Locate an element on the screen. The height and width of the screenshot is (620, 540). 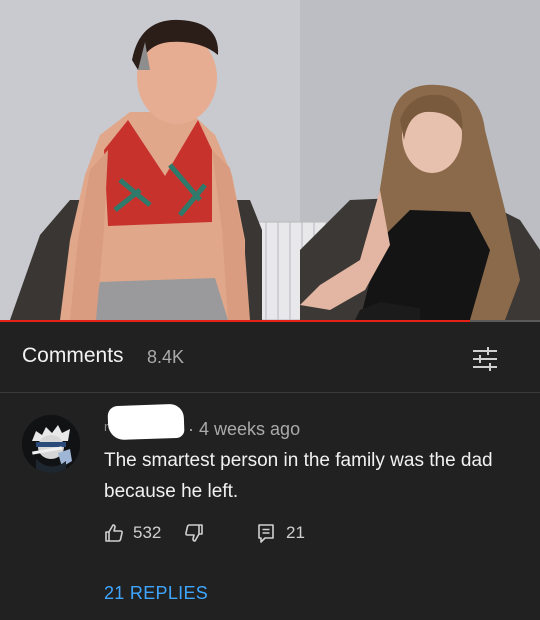
video-progress-bar is located at coordinates (270, 321).